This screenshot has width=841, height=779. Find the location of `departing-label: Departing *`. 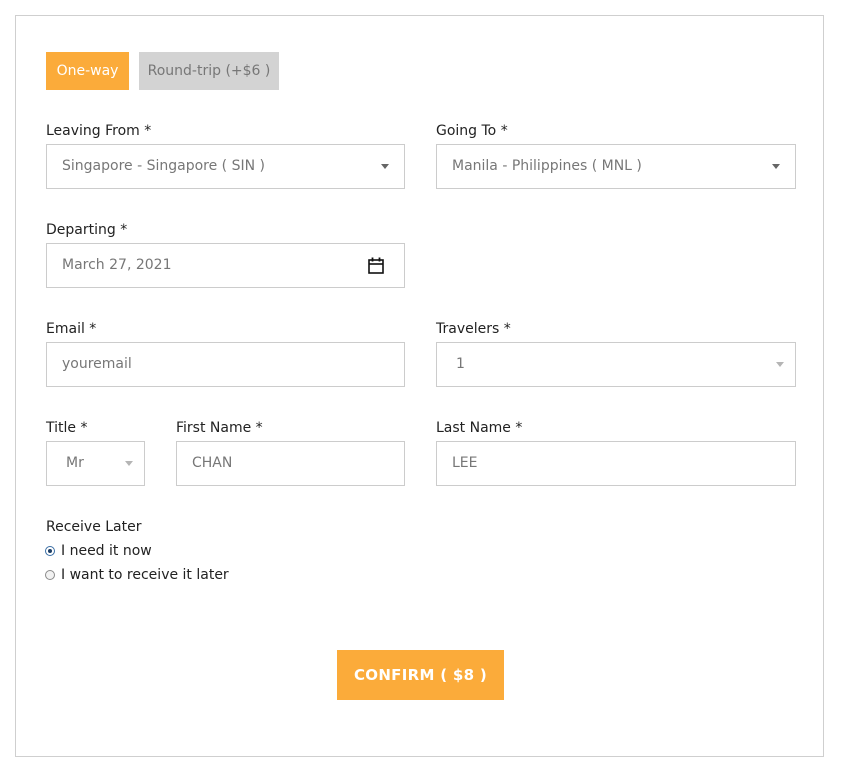

departing-label: Departing * is located at coordinates (87, 230).